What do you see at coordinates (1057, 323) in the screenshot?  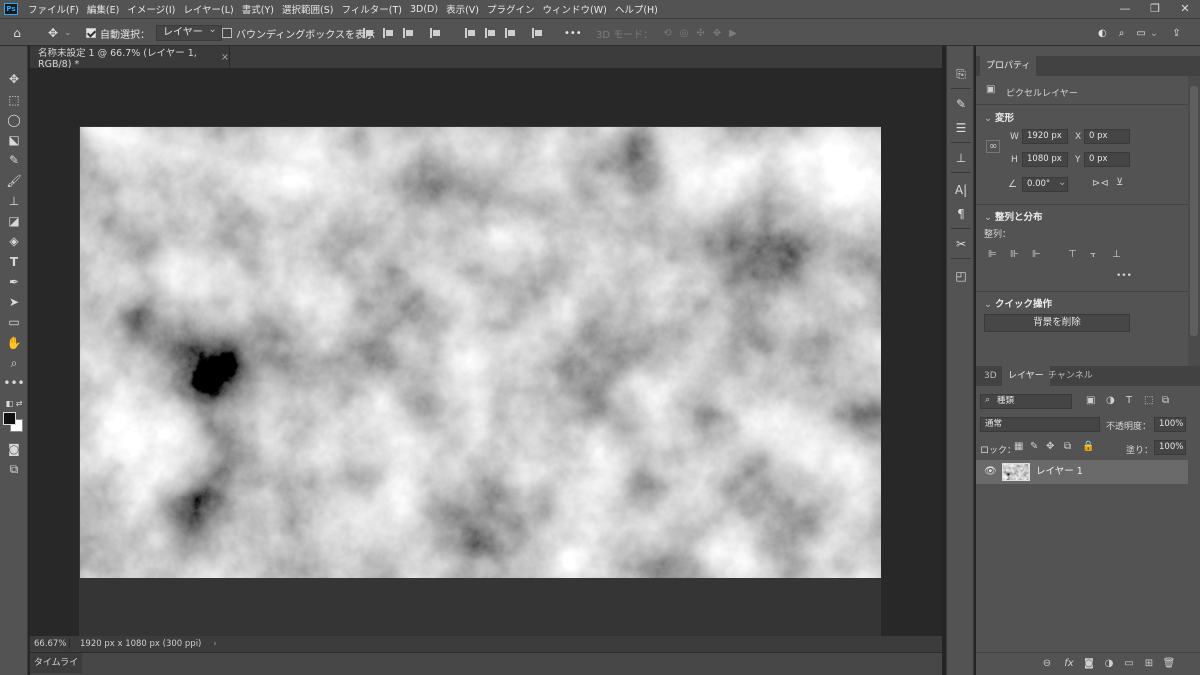 I see `remove-background-button: 背景を削除` at bounding box center [1057, 323].